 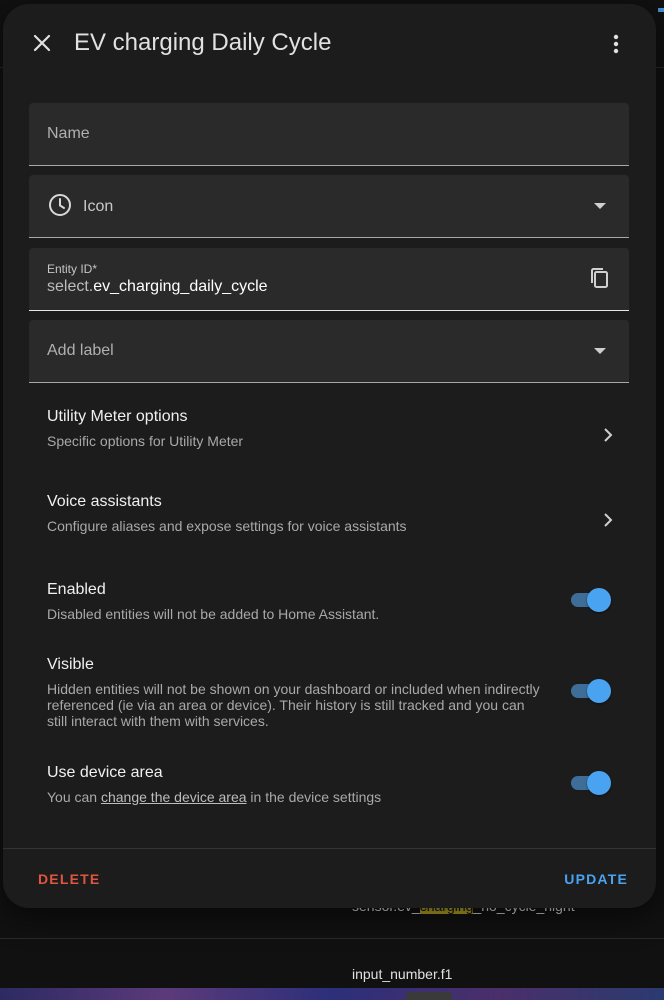 I want to click on background-entity-row: input_number.f1, so click(x=402, y=974).